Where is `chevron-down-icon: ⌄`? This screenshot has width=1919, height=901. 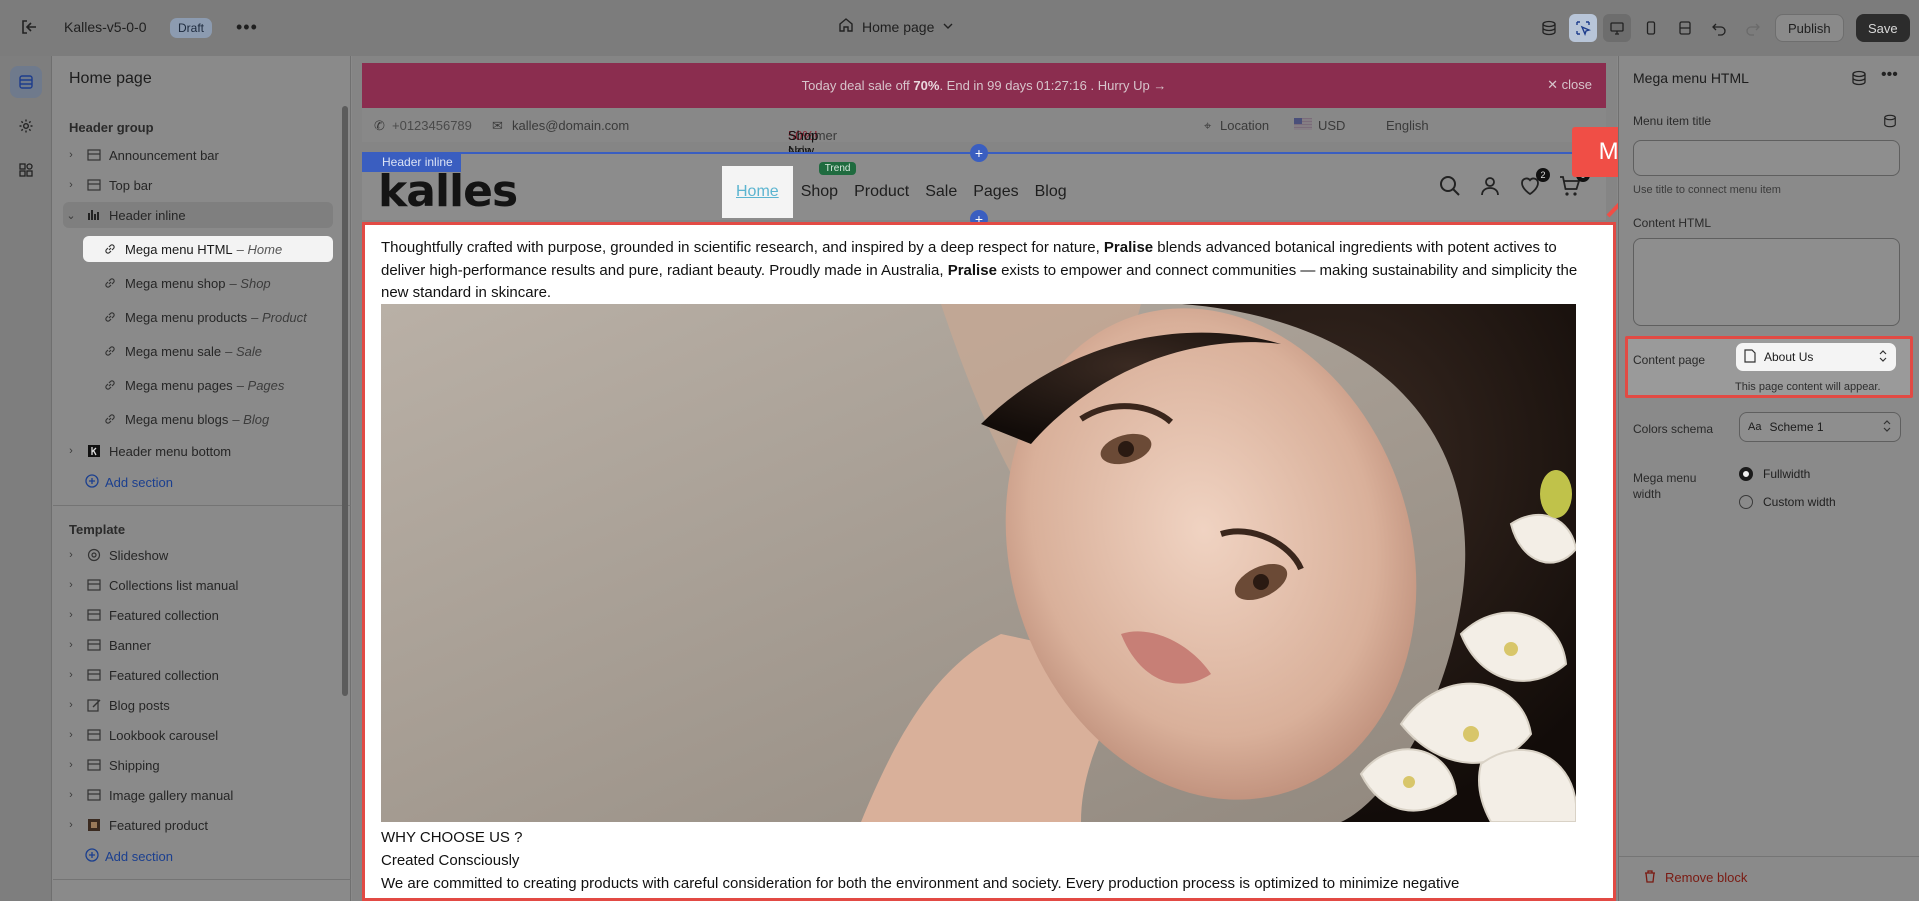 chevron-down-icon: ⌄ is located at coordinates (71, 215).